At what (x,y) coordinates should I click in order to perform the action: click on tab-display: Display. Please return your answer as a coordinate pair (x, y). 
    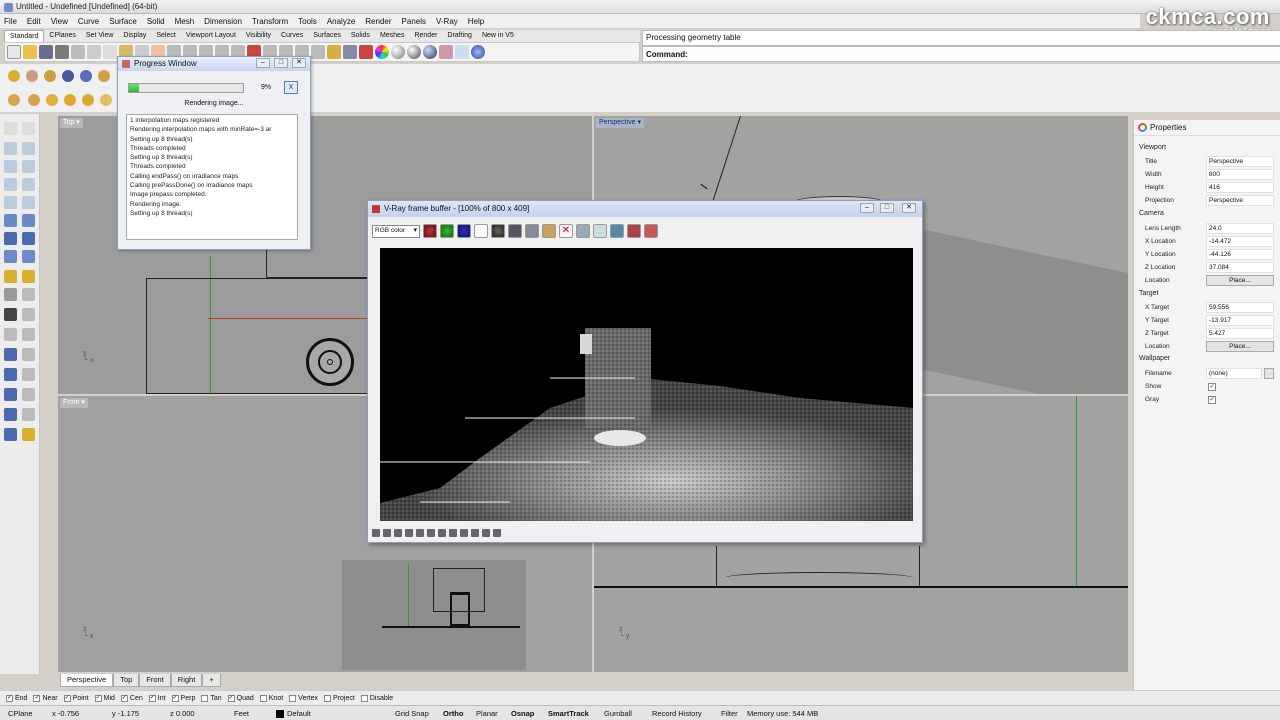
    Looking at the image, I should click on (134, 36).